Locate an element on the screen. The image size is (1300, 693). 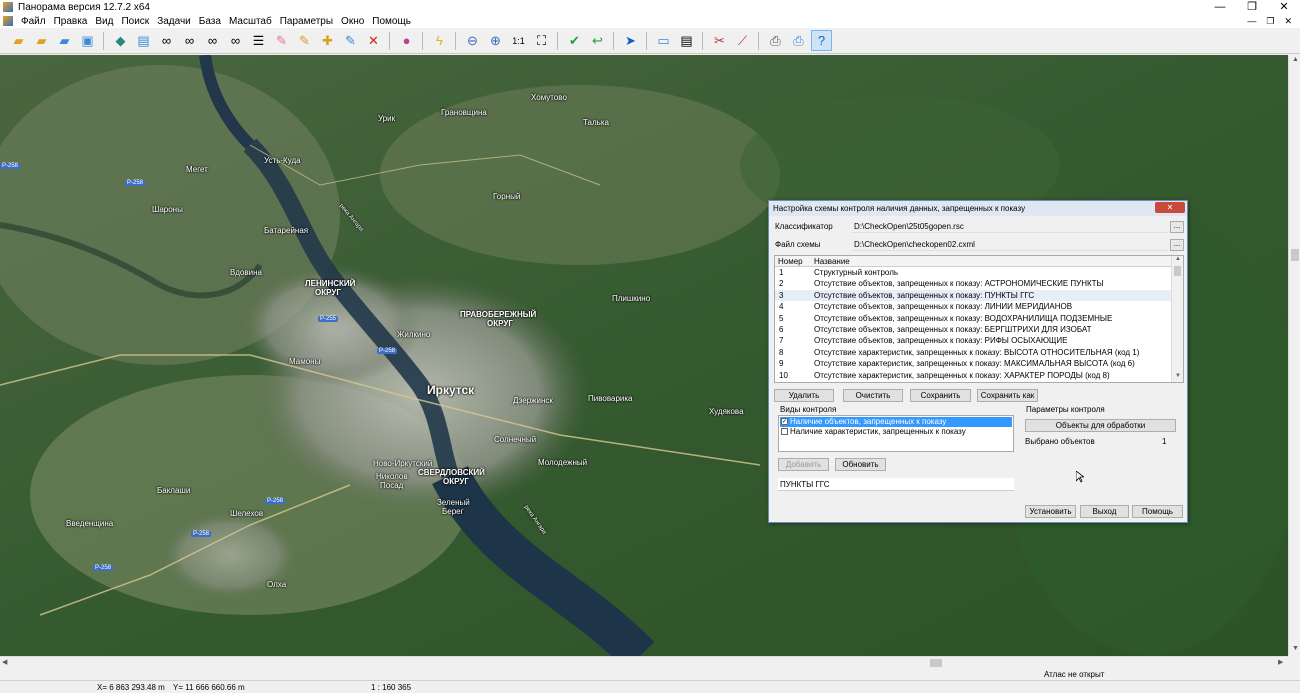
edit-object-icon: ✎ is located at coordinates (350, 40).